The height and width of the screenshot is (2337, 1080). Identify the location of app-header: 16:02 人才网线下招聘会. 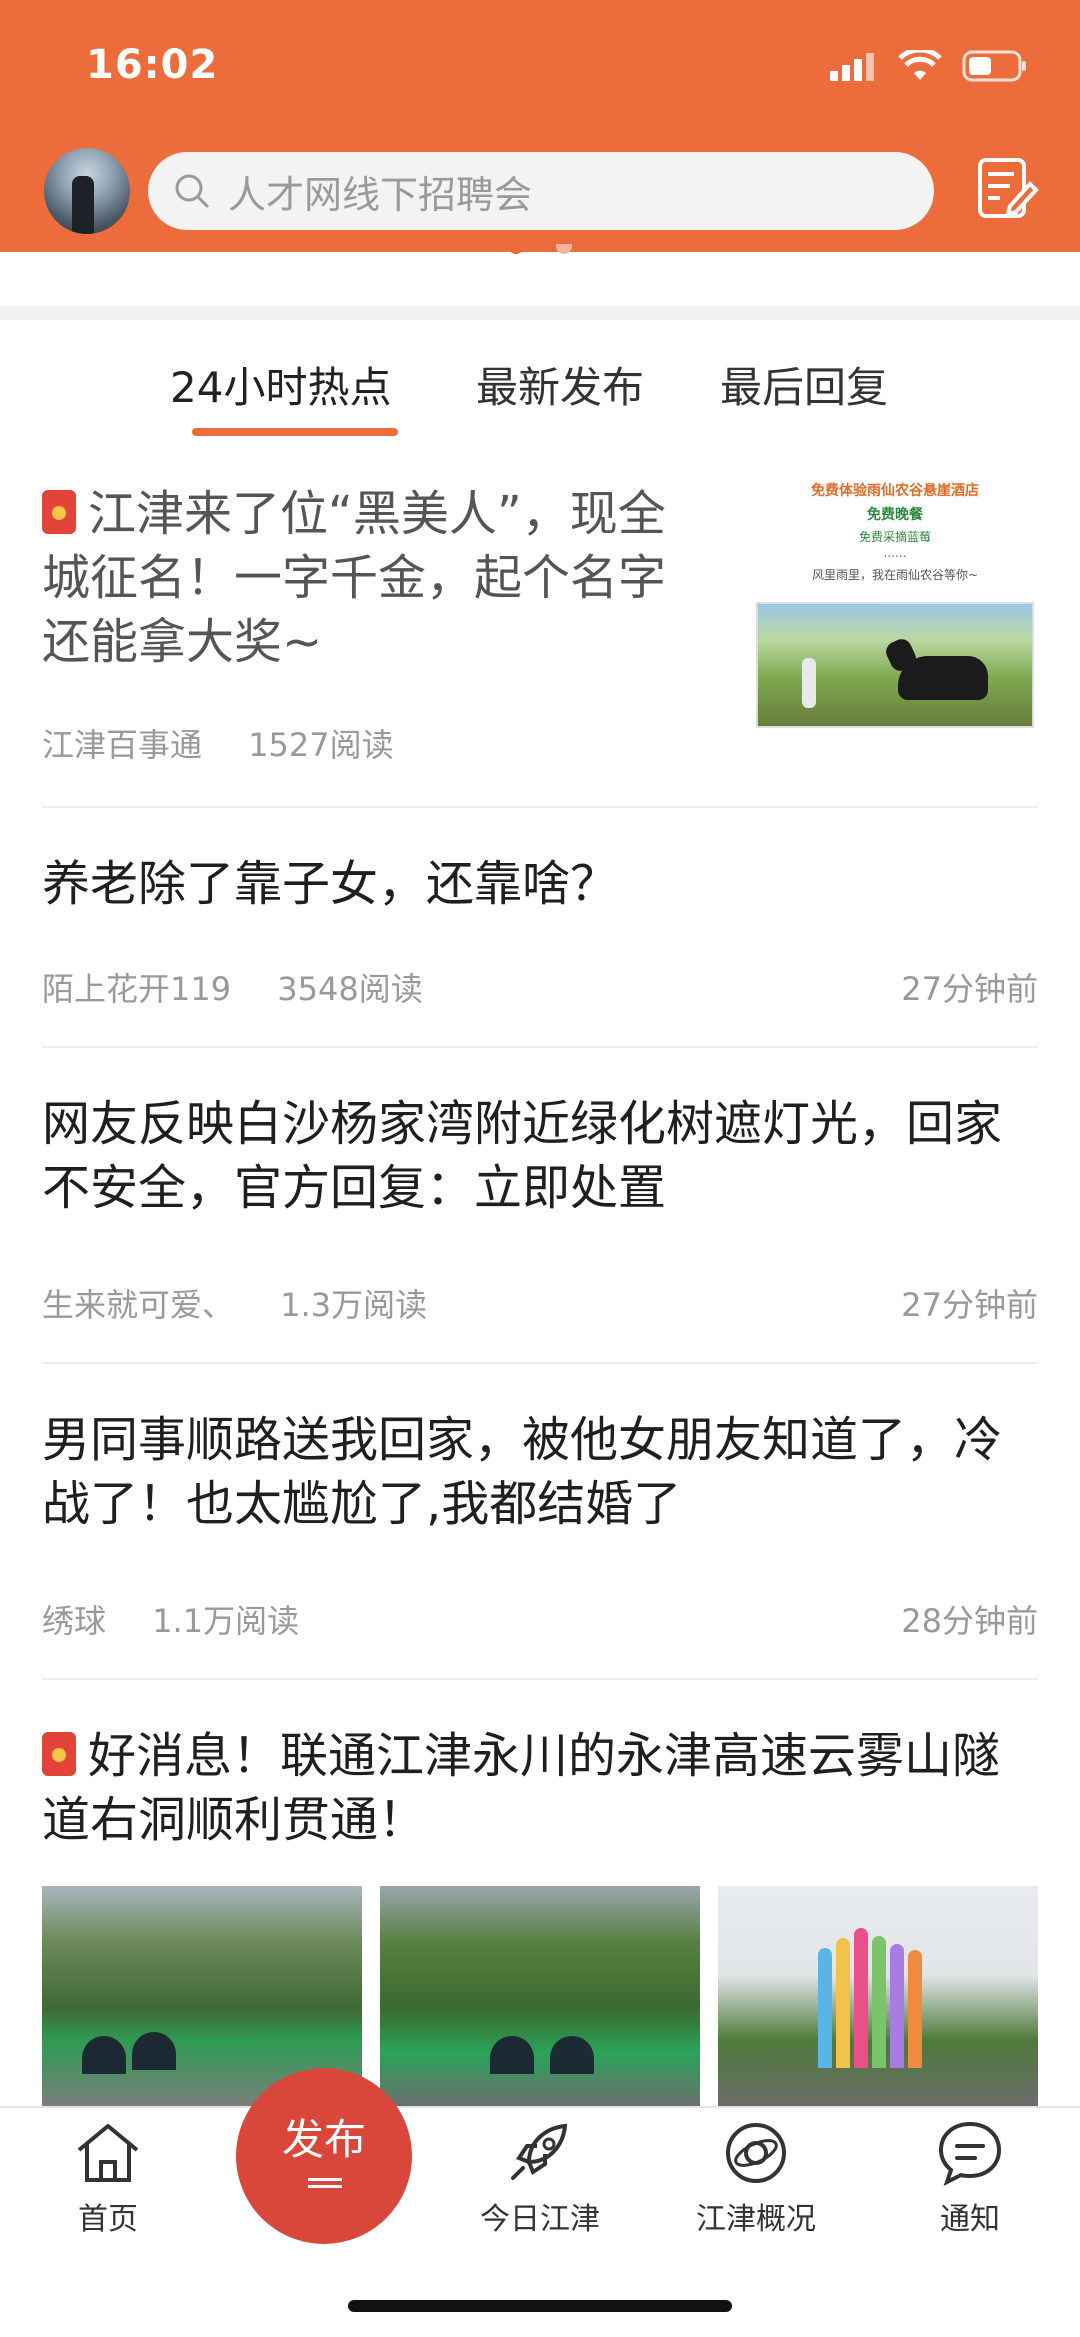
(540, 126).